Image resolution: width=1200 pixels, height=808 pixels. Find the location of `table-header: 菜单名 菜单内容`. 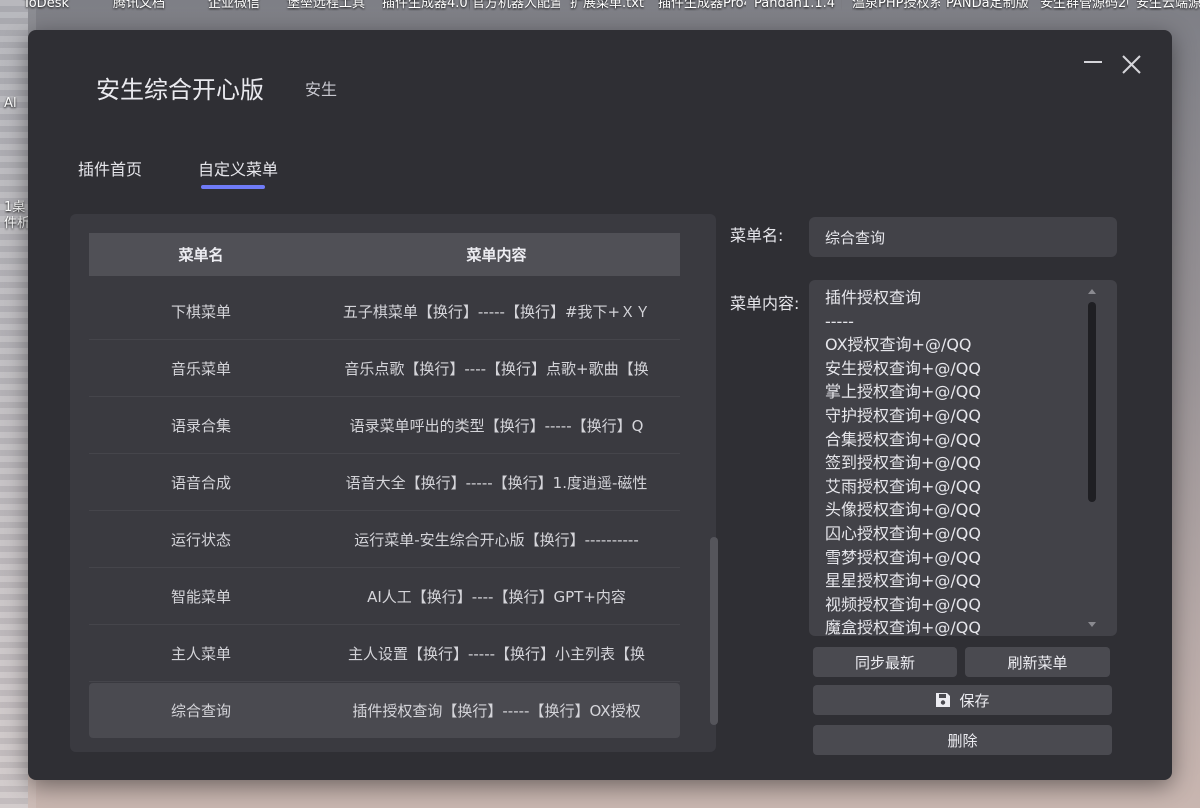

table-header: 菜单名 菜单内容 is located at coordinates (384, 254).